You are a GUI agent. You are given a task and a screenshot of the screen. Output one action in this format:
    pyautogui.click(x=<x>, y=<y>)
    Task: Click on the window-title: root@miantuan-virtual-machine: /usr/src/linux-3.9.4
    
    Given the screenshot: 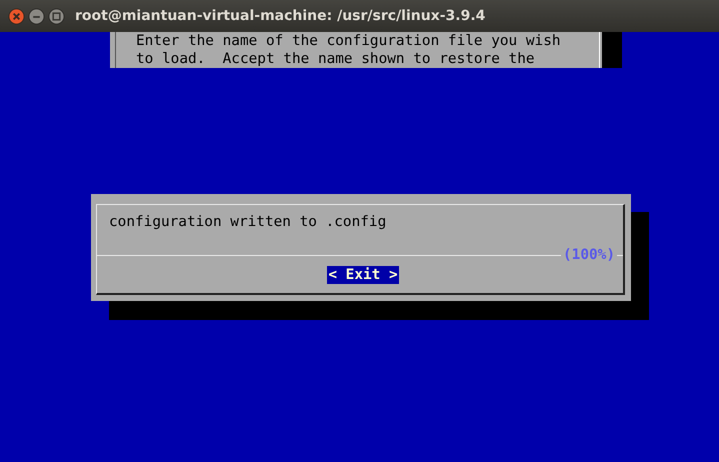 What is the action you would take?
    pyautogui.click(x=280, y=16)
    